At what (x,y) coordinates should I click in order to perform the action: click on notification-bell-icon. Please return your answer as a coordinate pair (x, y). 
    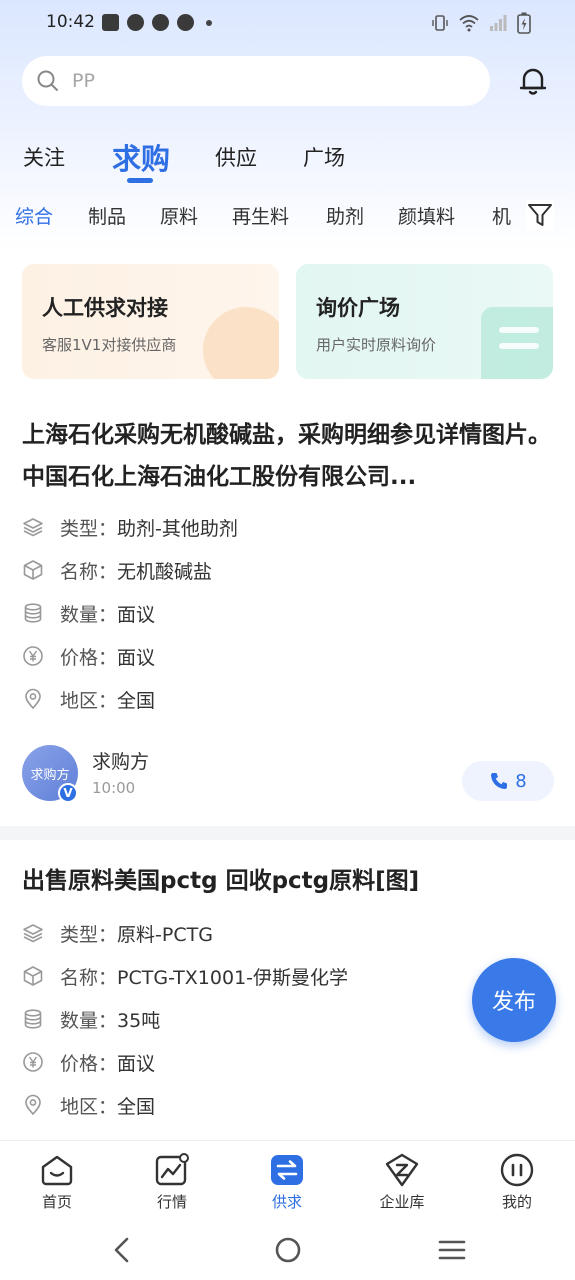
    Looking at the image, I should click on (533, 81).